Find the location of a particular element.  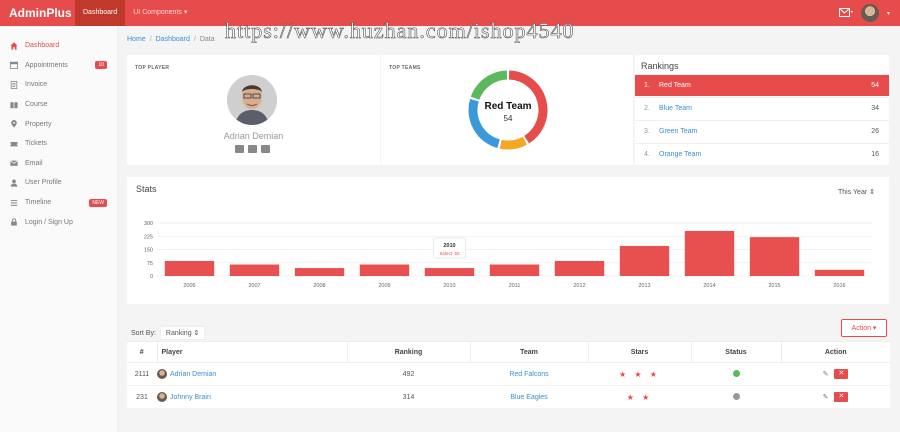

x-tick-label: 2009 is located at coordinates (384, 286).